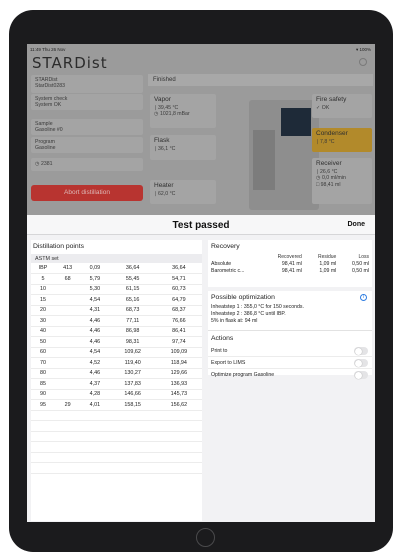  What do you see at coordinates (87, 193) in the screenshot?
I see `abort-distillation-button: Abort distillation` at bounding box center [87, 193].